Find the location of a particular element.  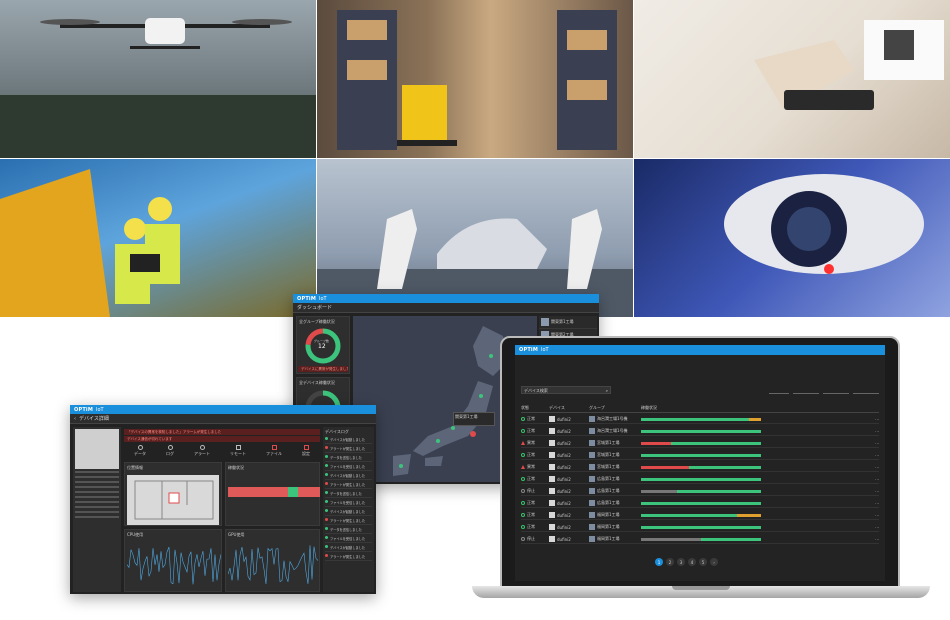

page-button: 5 is located at coordinates (703, 562).